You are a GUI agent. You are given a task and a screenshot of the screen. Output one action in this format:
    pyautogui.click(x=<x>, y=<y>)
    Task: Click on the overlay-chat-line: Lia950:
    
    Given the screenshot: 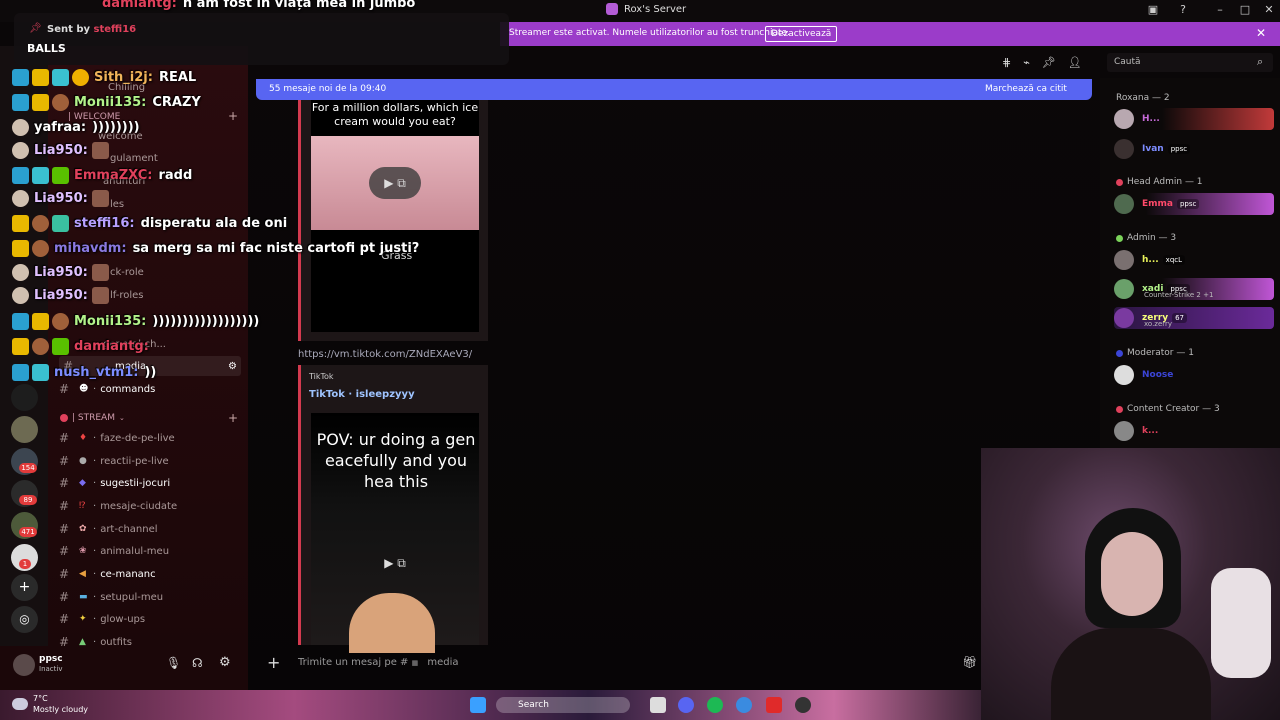 What is the action you would take?
    pyautogui.click(x=62, y=272)
    